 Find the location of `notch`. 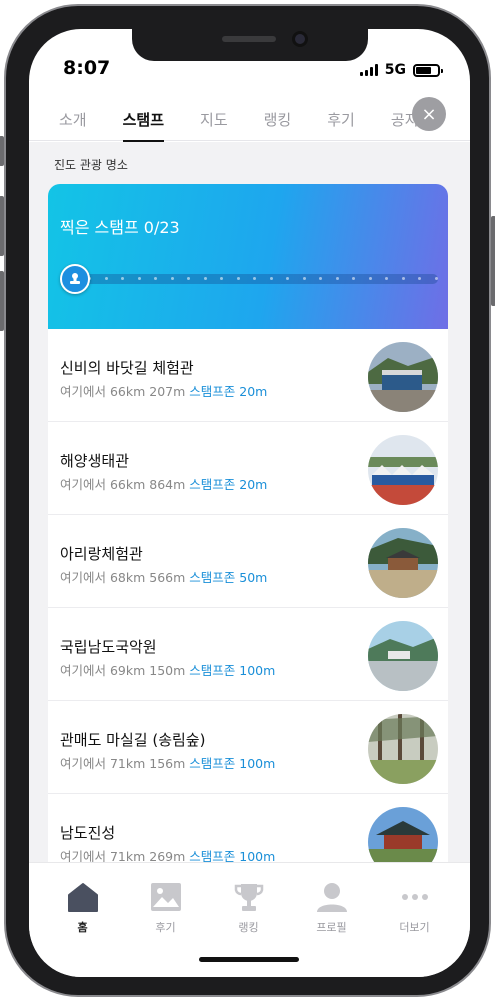

notch is located at coordinates (250, 45).